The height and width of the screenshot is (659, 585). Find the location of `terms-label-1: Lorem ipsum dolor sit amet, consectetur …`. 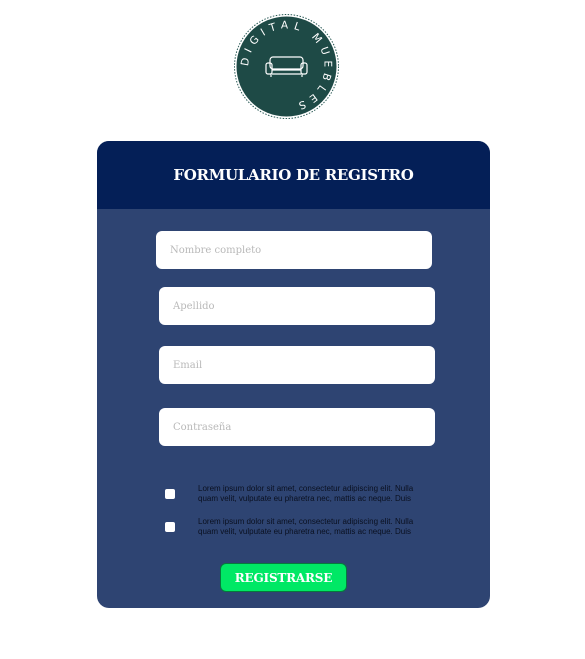

terms-label-1: Lorem ipsum dolor sit amet, consectetur … is located at coordinates (306, 493).